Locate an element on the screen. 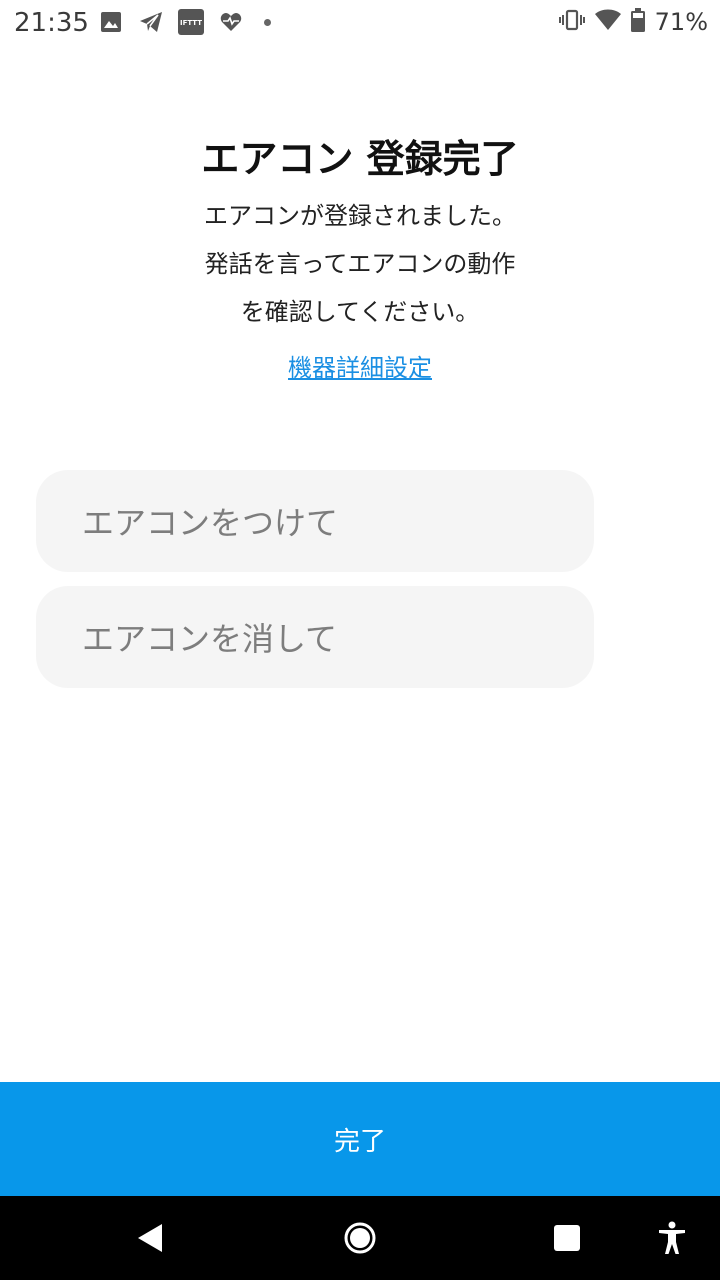 This screenshot has width=720, height=1280. ifttt-logo-text: IFTTT is located at coordinates (191, 23).